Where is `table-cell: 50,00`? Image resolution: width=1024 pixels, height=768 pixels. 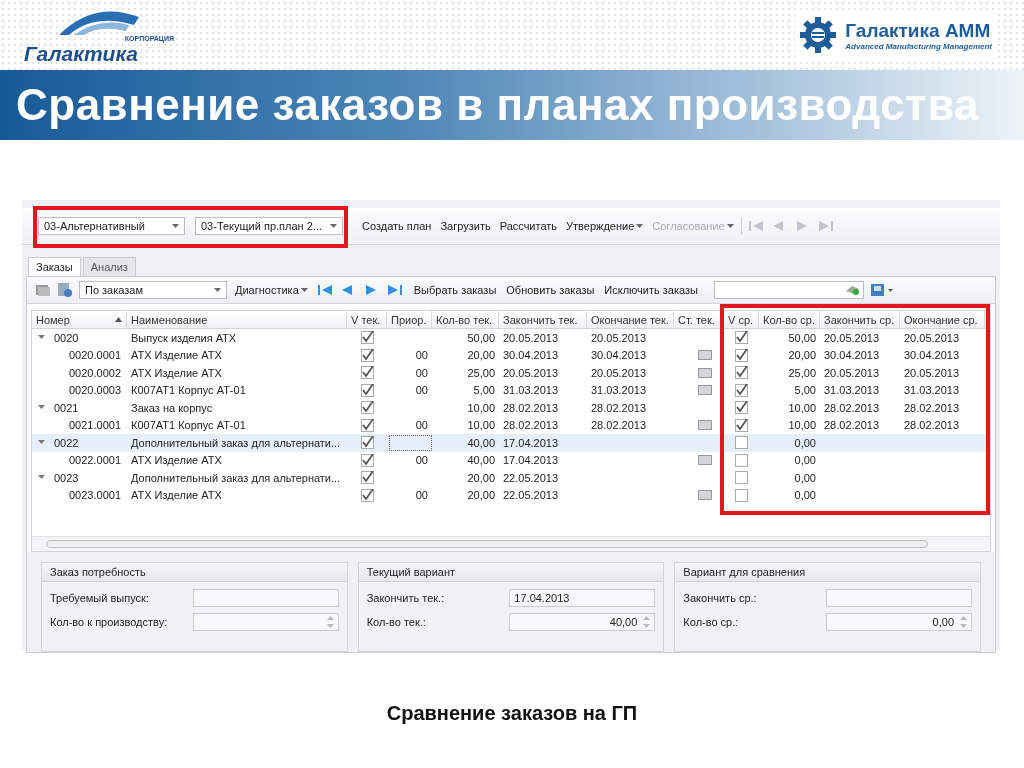
table-cell: 50,00 is located at coordinates (802, 337).